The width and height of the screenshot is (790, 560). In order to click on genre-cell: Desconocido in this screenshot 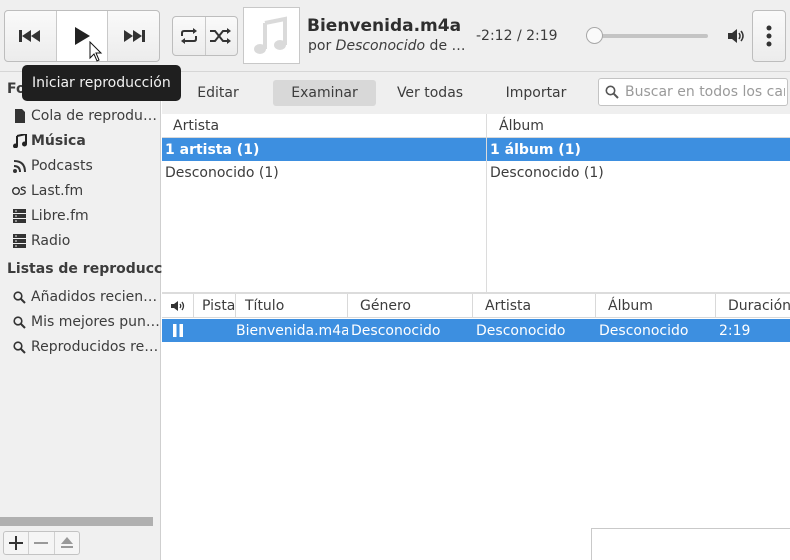, I will do `click(396, 330)`.